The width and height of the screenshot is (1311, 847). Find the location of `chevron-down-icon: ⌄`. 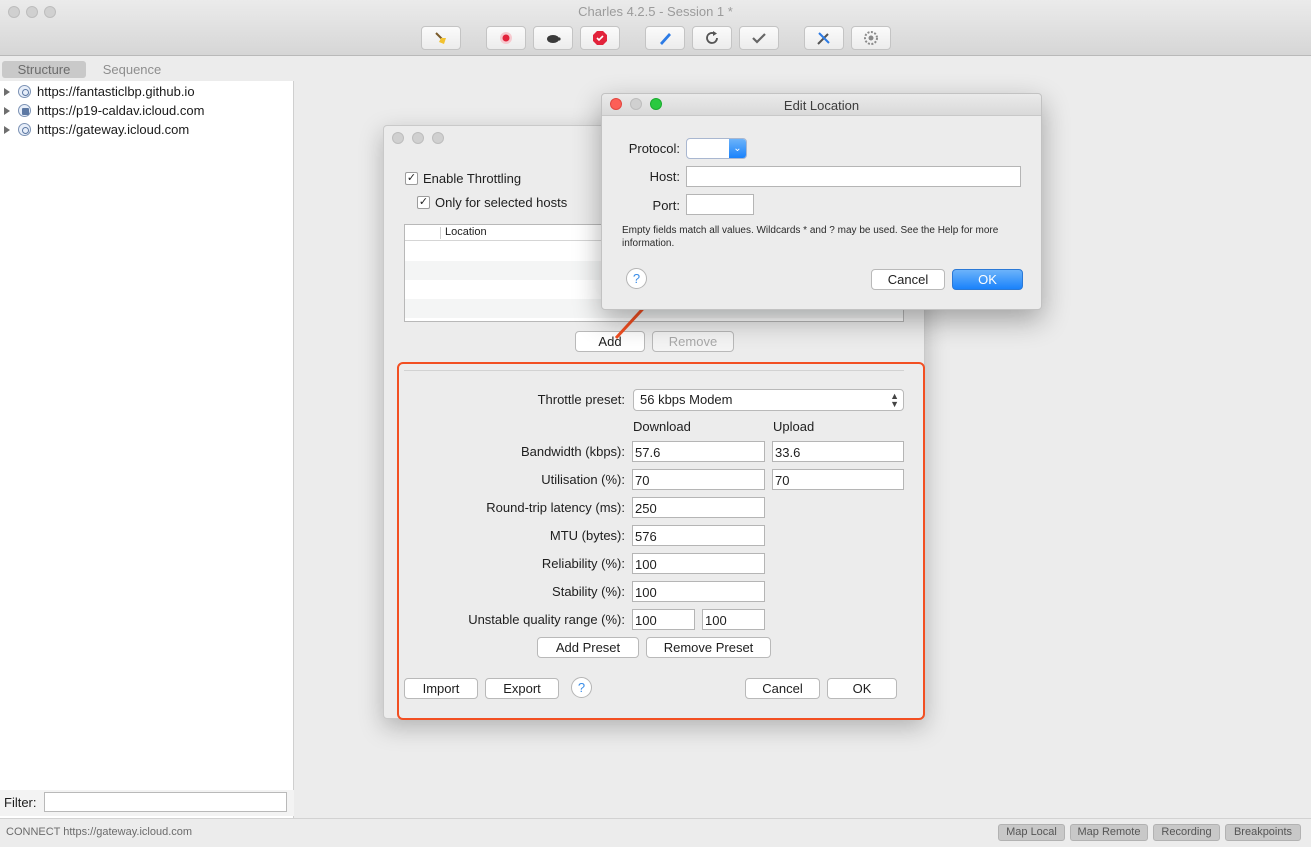

chevron-down-icon: ⌄ is located at coordinates (737, 148).